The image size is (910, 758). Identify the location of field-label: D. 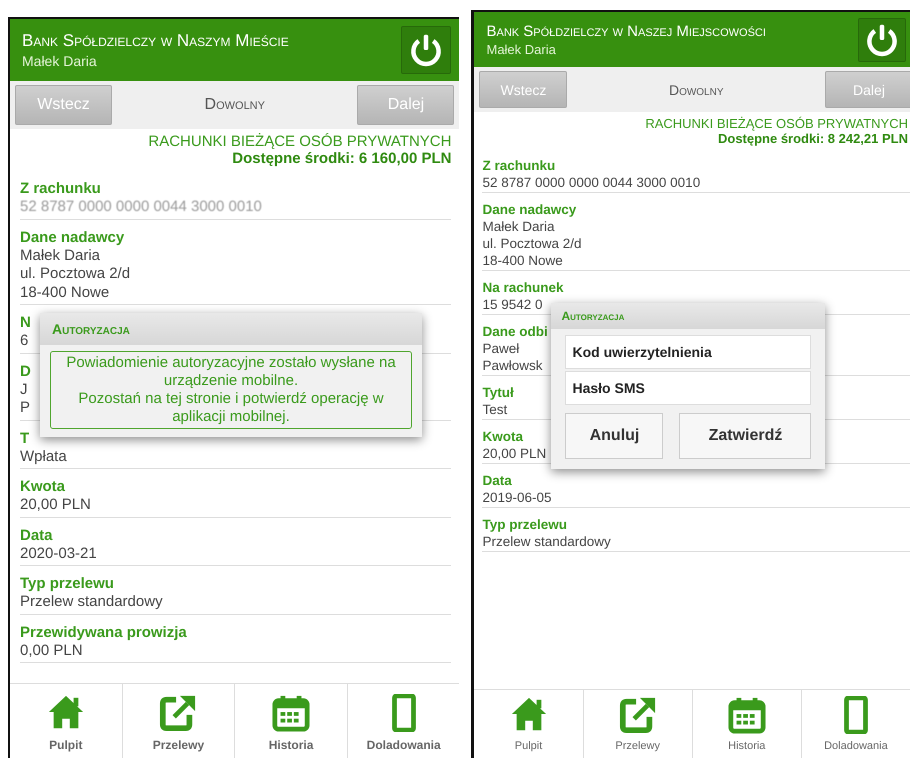
(25, 371).